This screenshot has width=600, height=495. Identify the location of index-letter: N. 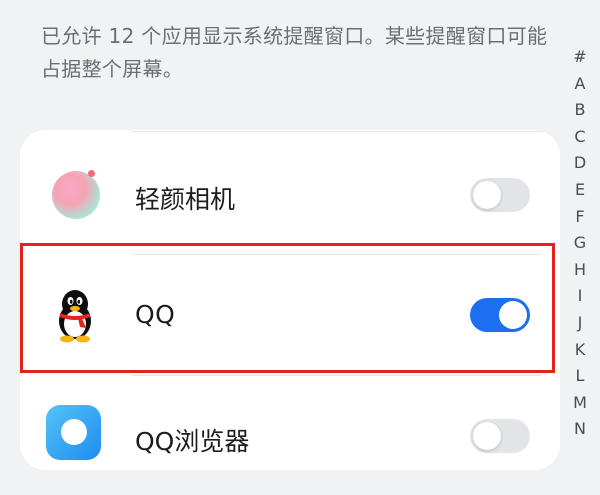
(580, 429).